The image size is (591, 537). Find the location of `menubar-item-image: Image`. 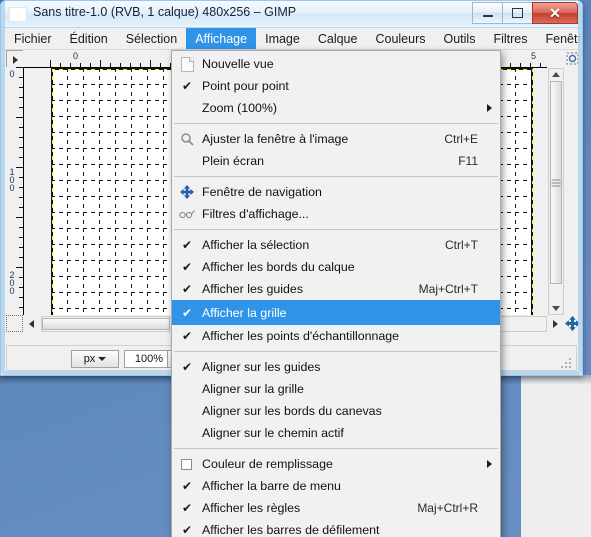

menubar-item-image: Image is located at coordinates (282, 38).